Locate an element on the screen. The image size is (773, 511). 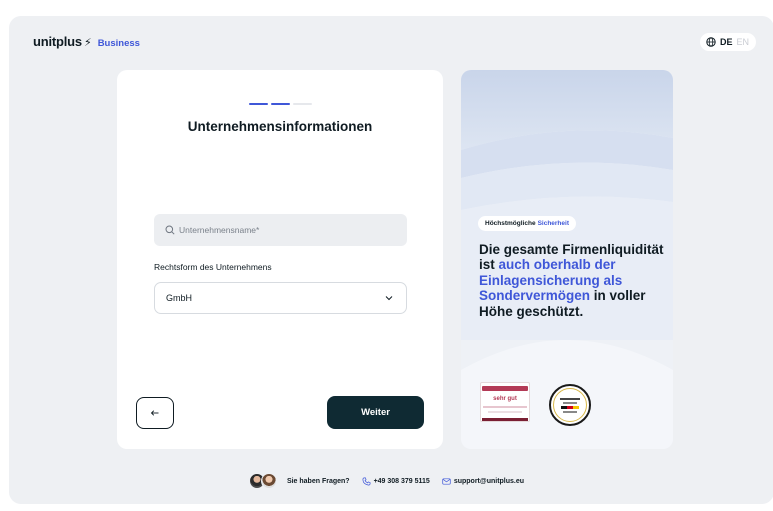
arrow-left-icon is located at coordinates (154, 413).